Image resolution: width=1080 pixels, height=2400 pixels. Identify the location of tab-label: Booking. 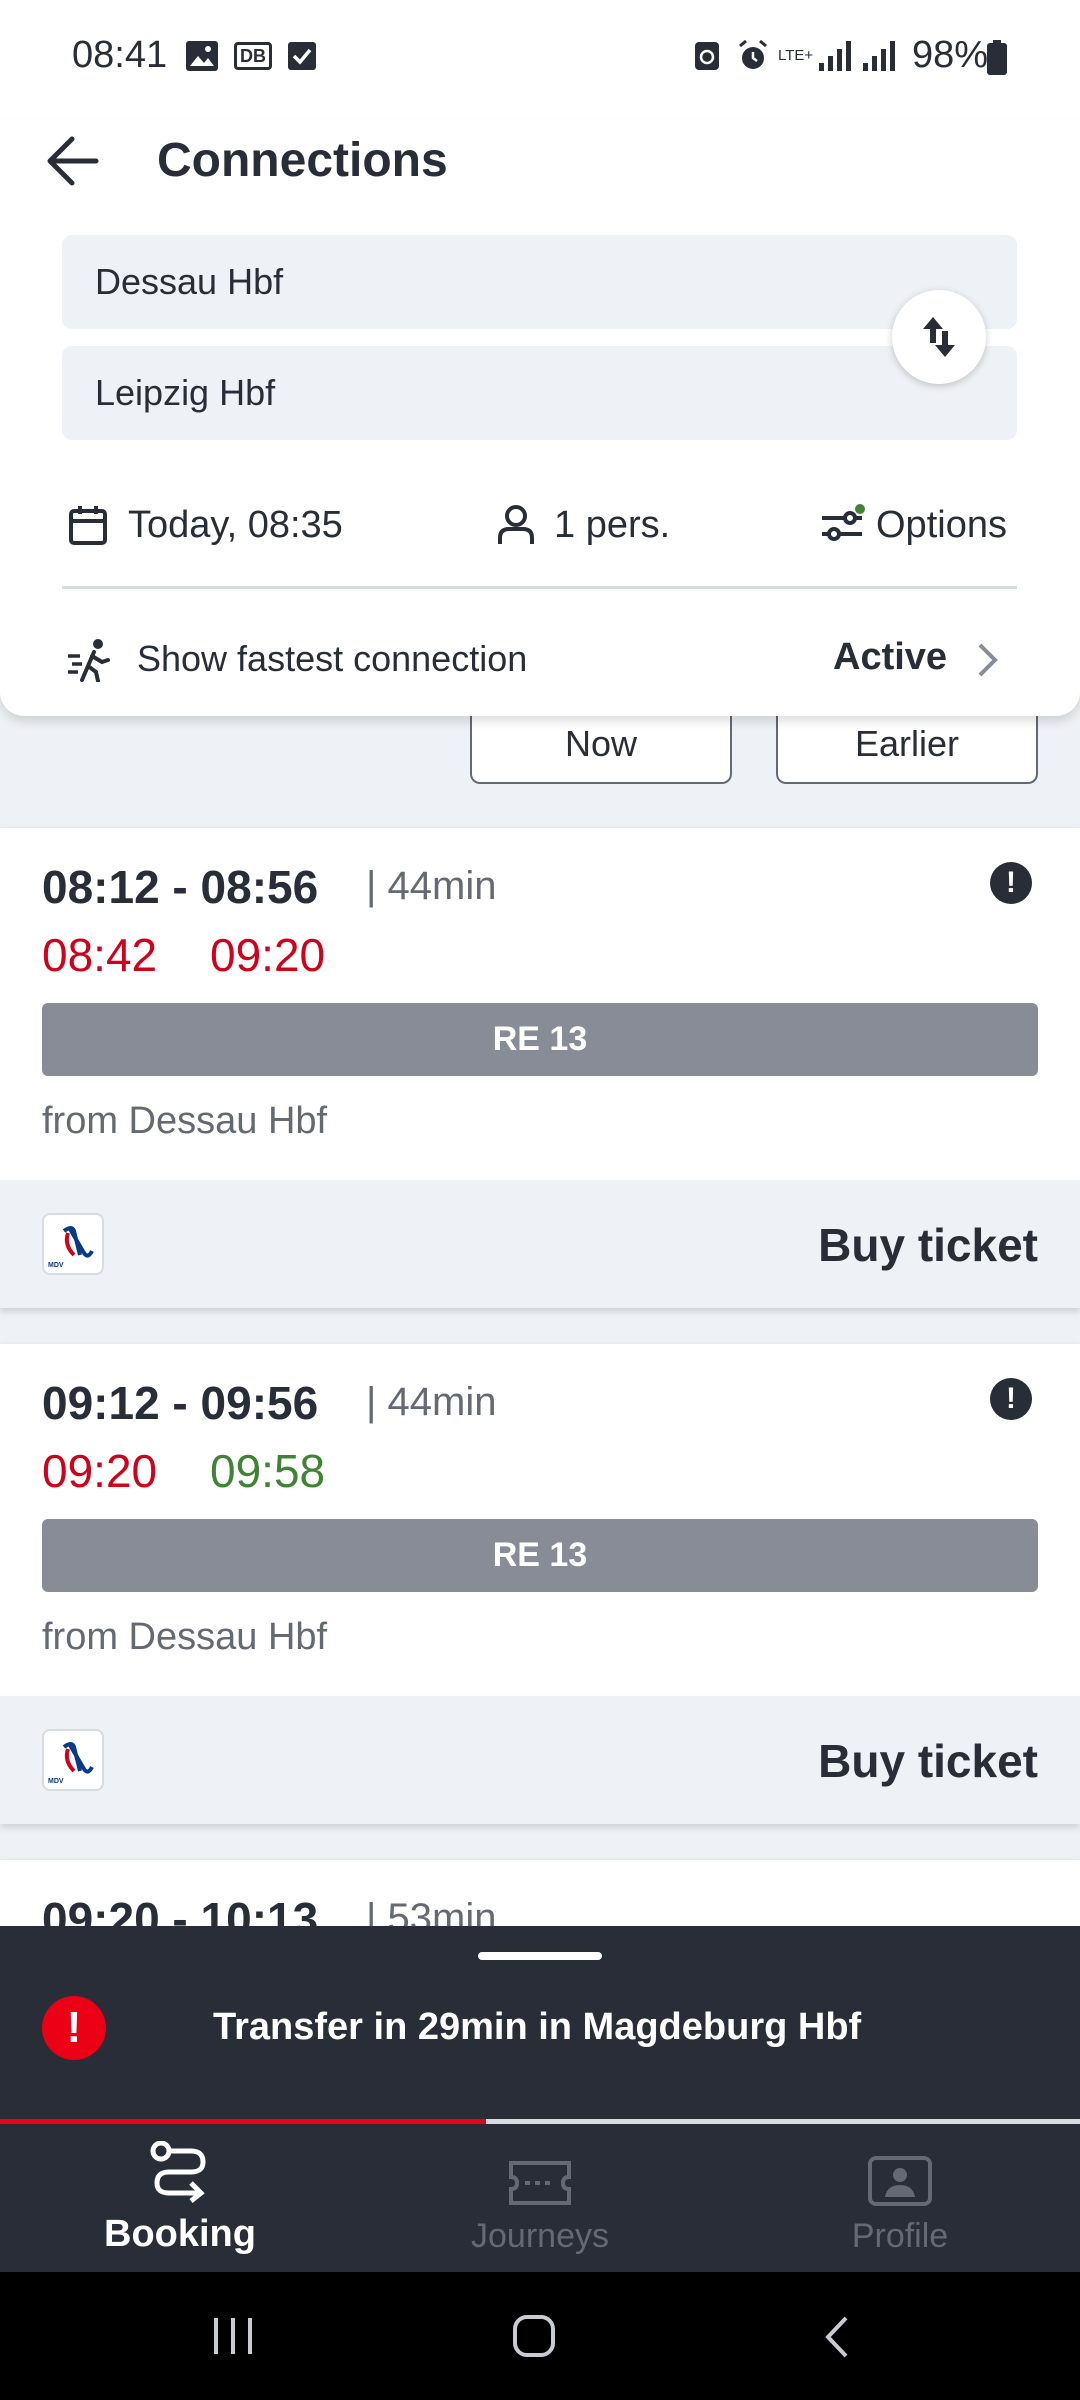
(180, 2234).